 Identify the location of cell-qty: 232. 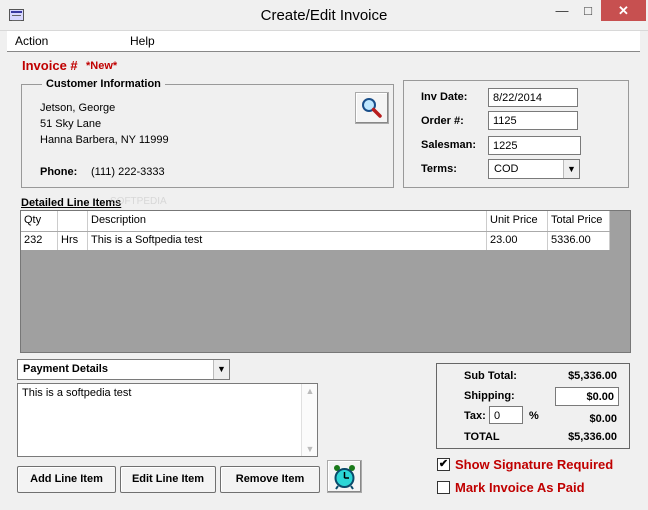
(39, 241).